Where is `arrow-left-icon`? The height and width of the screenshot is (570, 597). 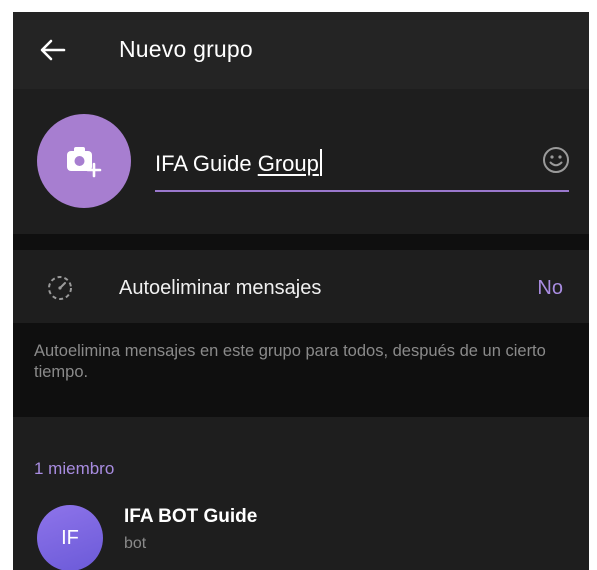 arrow-left-icon is located at coordinates (53, 50).